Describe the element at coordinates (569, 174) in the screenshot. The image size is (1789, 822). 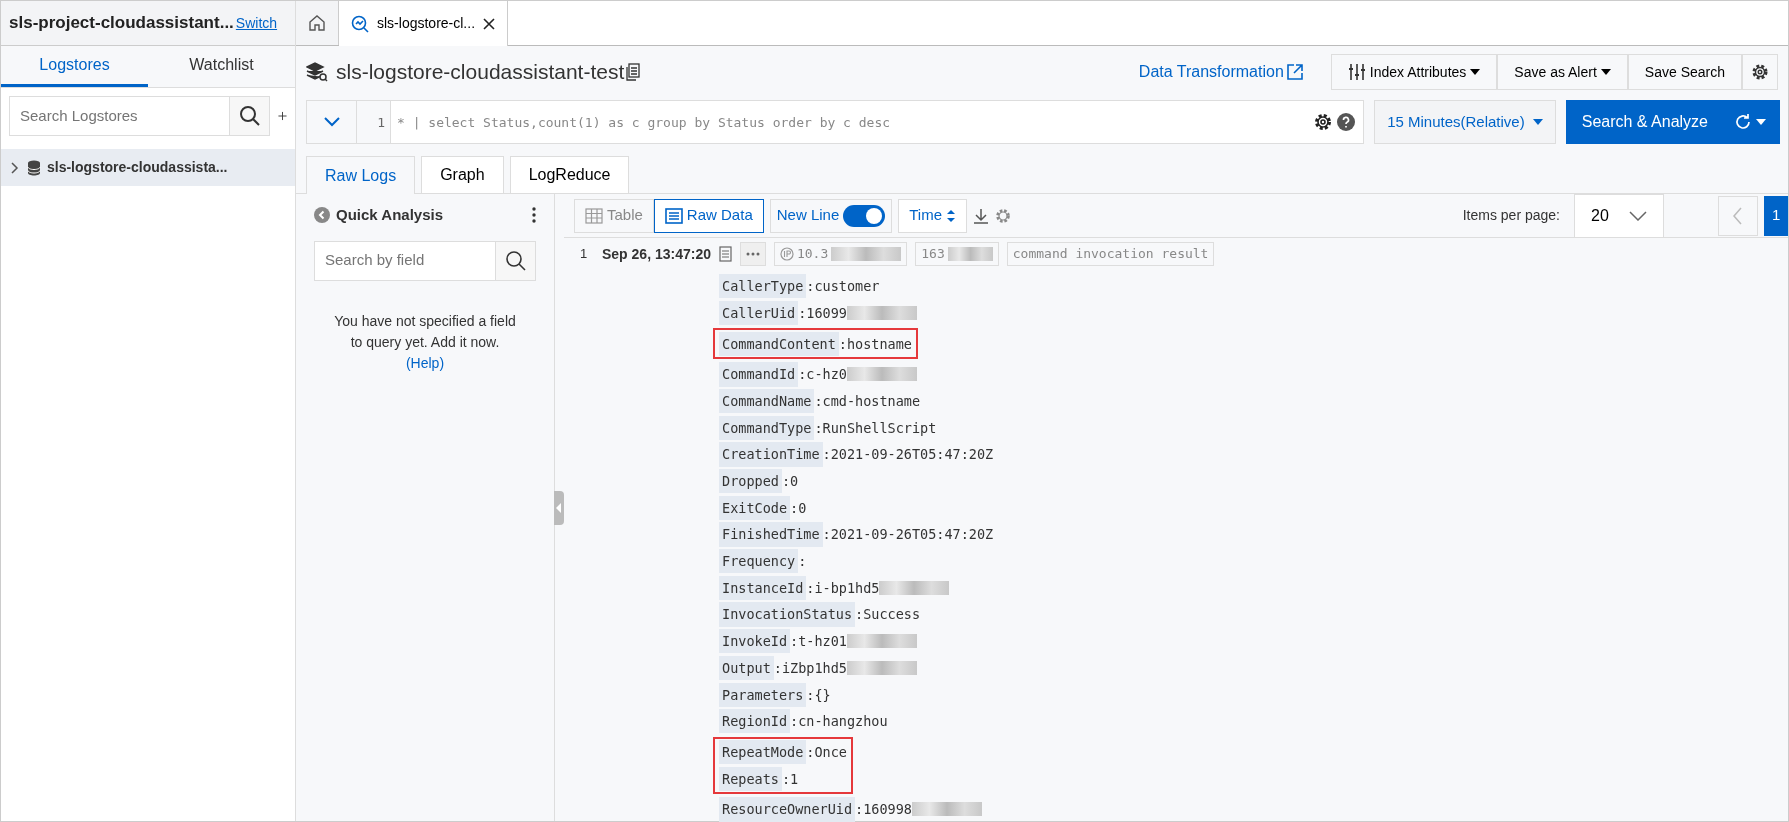
I see `view-tab: LogReduce` at that location.